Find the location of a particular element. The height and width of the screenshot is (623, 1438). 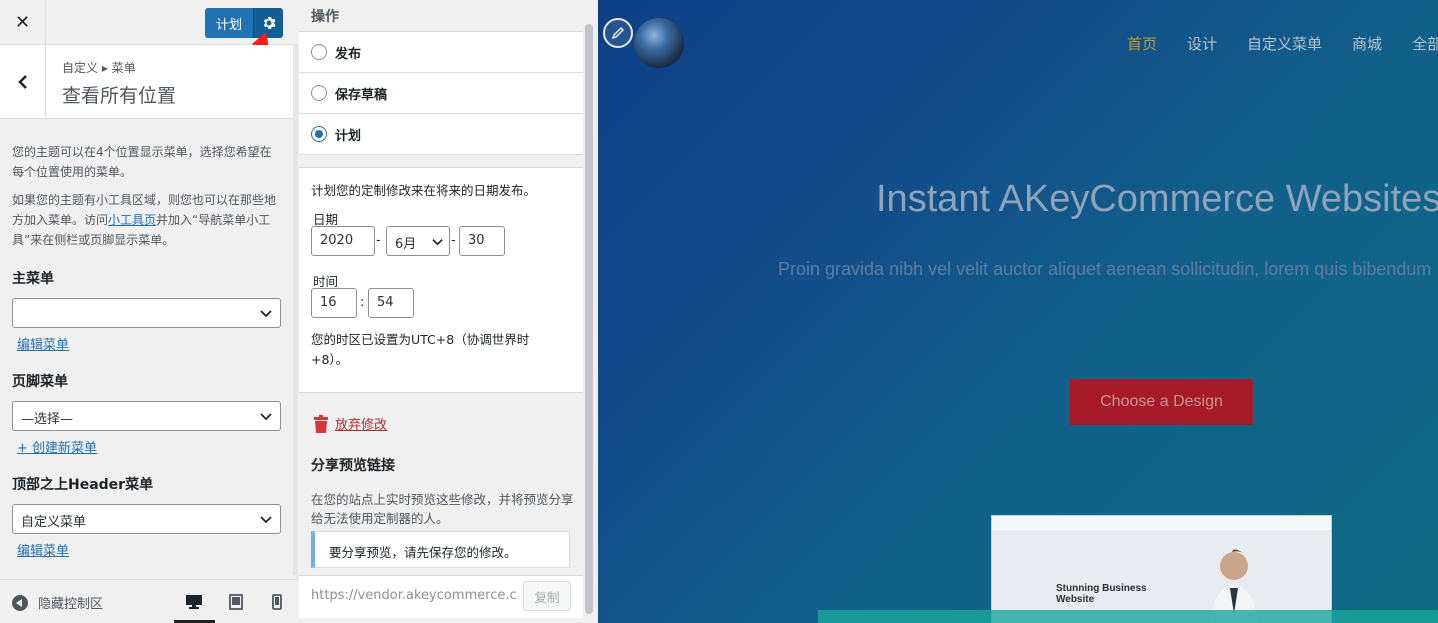

section-title: 查看所有位置 is located at coordinates (119, 96).